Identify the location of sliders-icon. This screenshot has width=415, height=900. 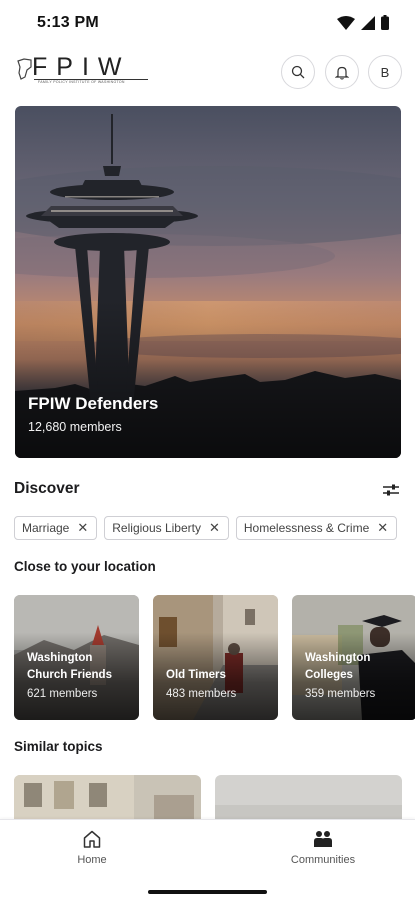
(391, 490).